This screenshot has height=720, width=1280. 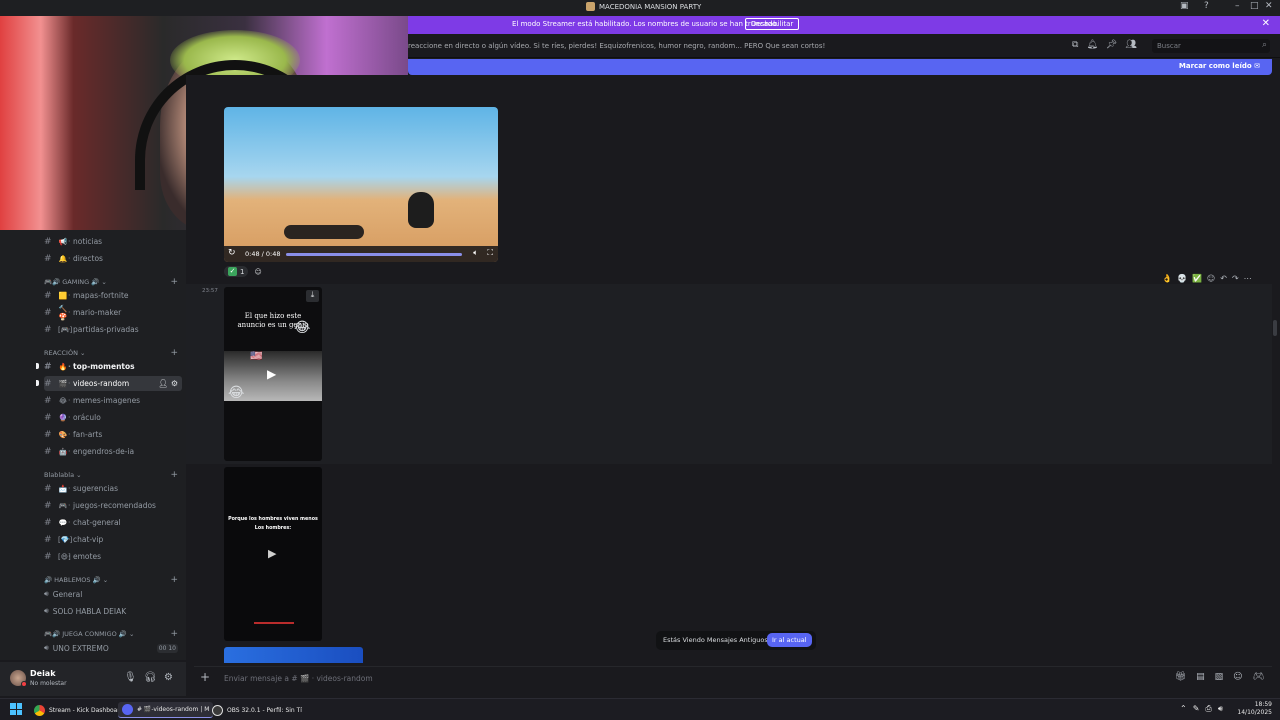 What do you see at coordinates (1208, 709) in the screenshot?
I see `network-icon: ⎙` at bounding box center [1208, 709].